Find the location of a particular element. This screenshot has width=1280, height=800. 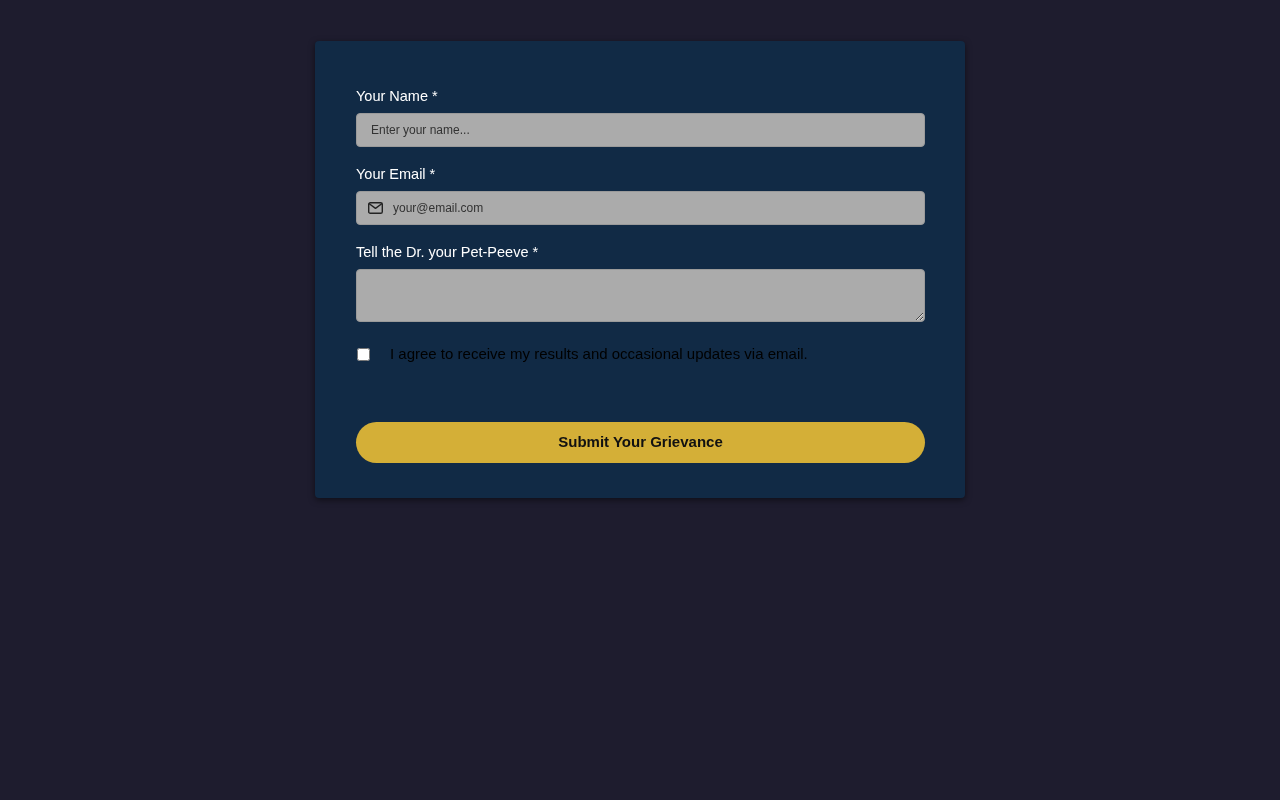

submit-button: Submit Your Grievance is located at coordinates (640, 442).